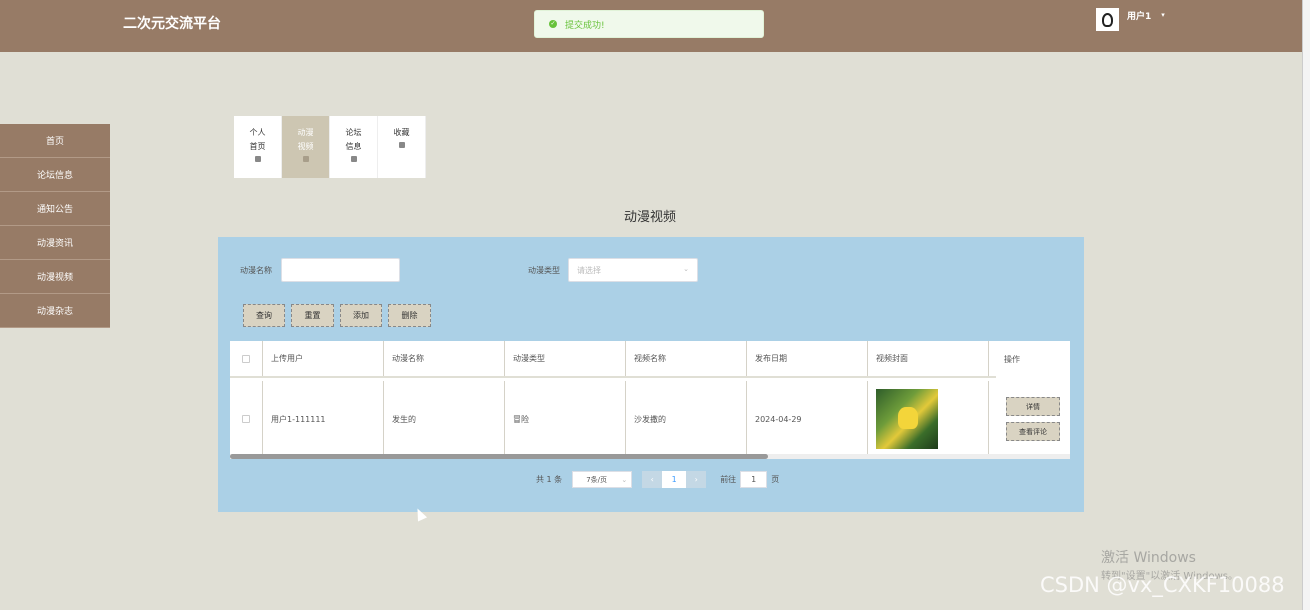  Describe the element at coordinates (1139, 15) in the screenshot. I see `user-name: 用户1` at that location.